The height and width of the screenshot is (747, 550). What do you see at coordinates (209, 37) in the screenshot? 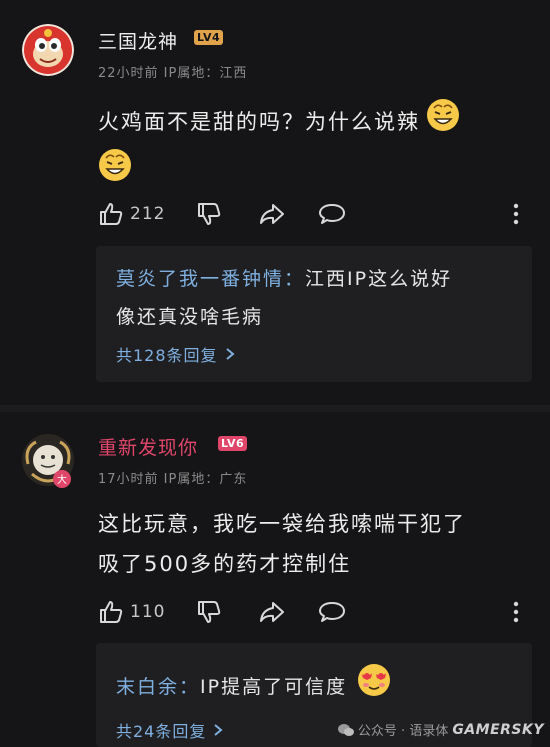
I see `level-badge: LV4` at bounding box center [209, 37].